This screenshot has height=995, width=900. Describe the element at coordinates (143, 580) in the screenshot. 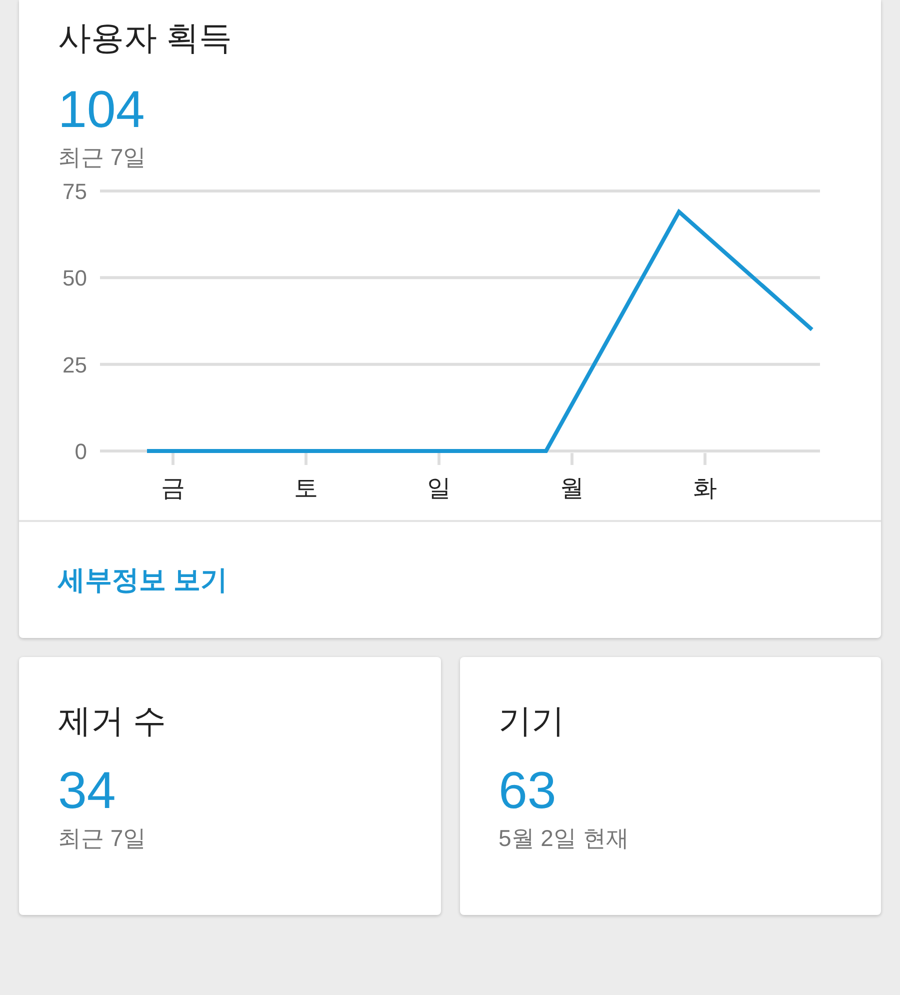

I see `details-link: 세부정보 보기` at that location.